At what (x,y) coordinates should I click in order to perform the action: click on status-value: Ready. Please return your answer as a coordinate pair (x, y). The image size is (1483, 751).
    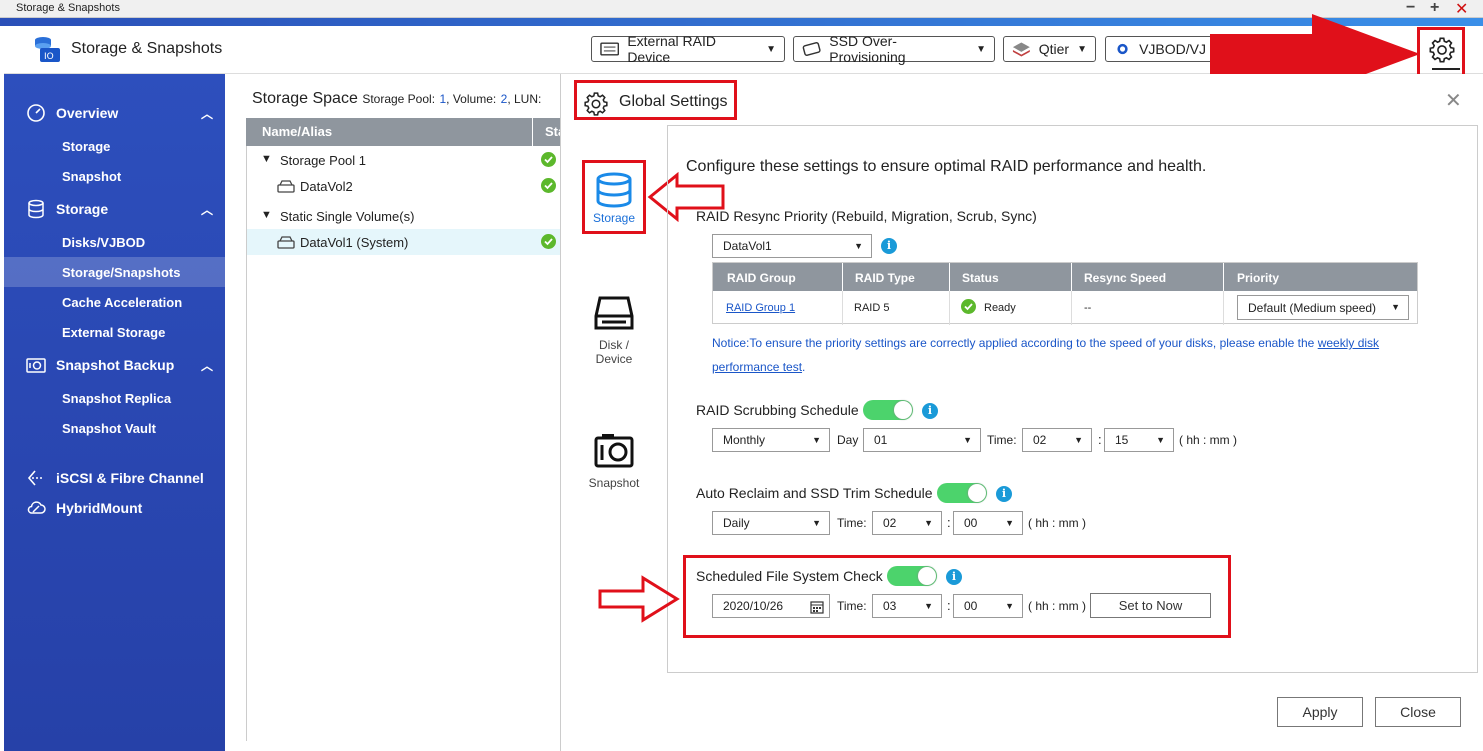
    Looking at the image, I should click on (1000, 308).